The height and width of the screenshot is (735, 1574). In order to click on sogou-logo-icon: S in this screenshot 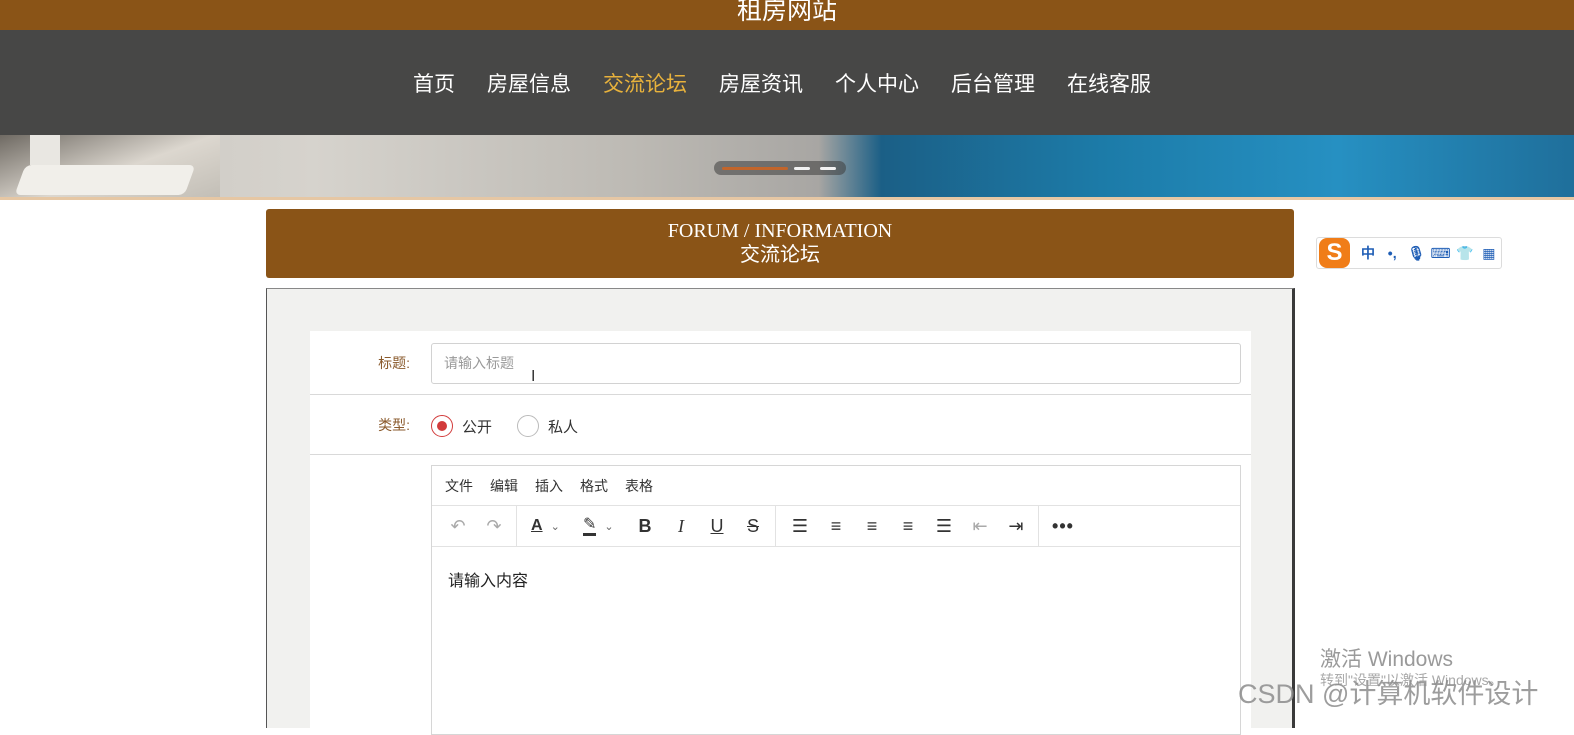, I will do `click(1334, 253)`.